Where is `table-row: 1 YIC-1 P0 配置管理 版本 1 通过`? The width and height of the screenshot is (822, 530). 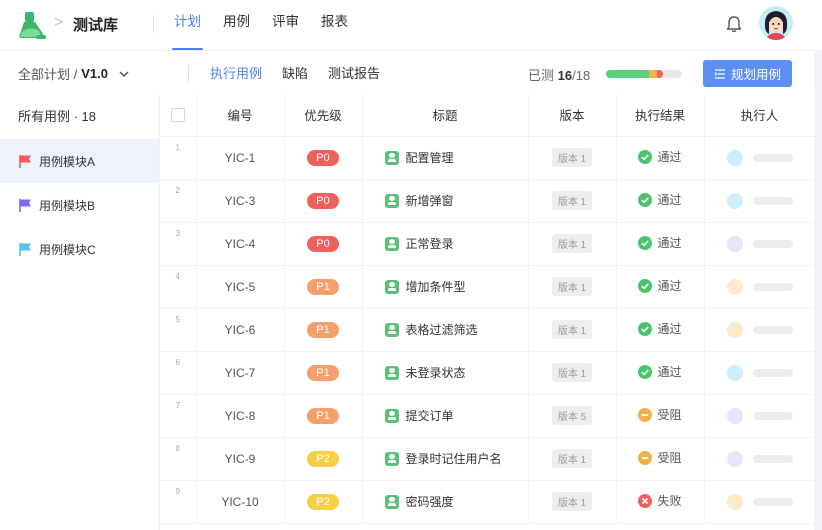
table-row: 1 YIC-1 P0 配置管理 版本 1 通过 is located at coordinates (488, 158).